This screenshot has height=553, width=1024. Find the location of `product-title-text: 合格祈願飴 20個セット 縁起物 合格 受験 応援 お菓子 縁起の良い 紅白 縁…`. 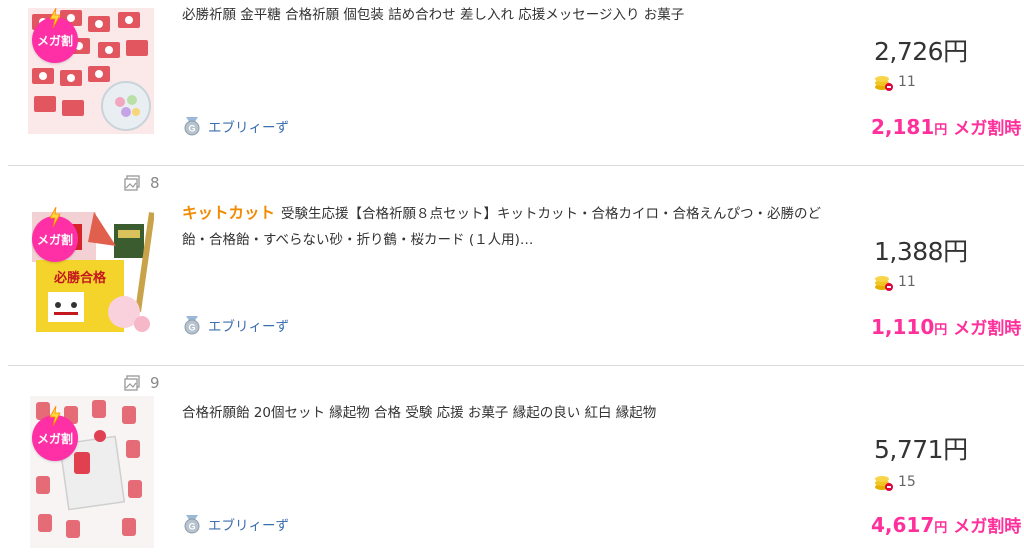

product-title-text: 合格祈願飴 20個セット 縁起物 合格 受験 応援 お菓子 縁起の良い 紅白 縁… is located at coordinates (419, 413).